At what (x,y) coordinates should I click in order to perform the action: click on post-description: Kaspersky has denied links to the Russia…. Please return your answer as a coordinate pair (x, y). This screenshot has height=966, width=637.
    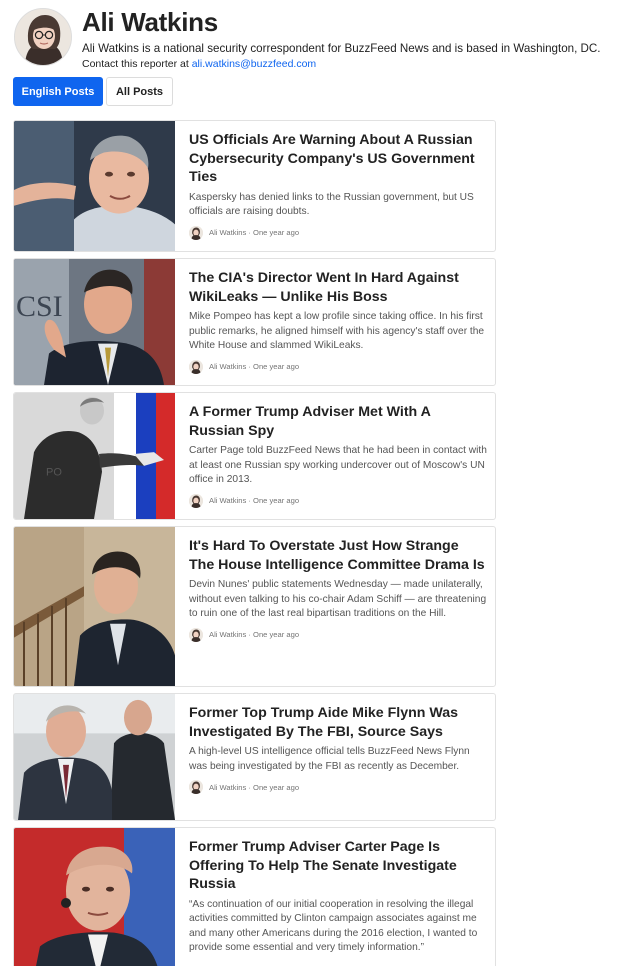
    Looking at the image, I should click on (331, 204).